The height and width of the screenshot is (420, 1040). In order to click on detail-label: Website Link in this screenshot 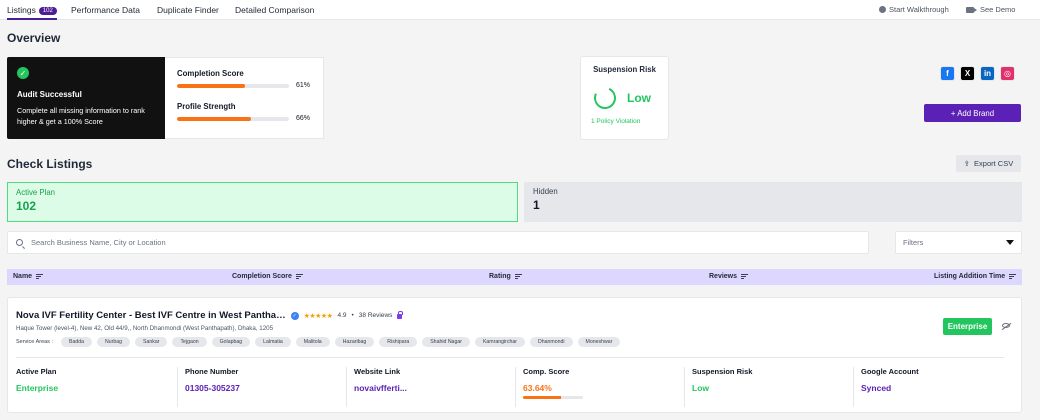, I will do `click(377, 371)`.